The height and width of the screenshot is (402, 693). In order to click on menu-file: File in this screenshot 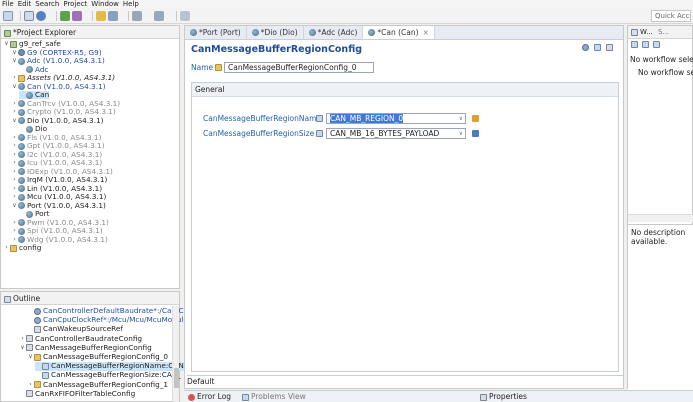, I will do `click(8, 4)`.